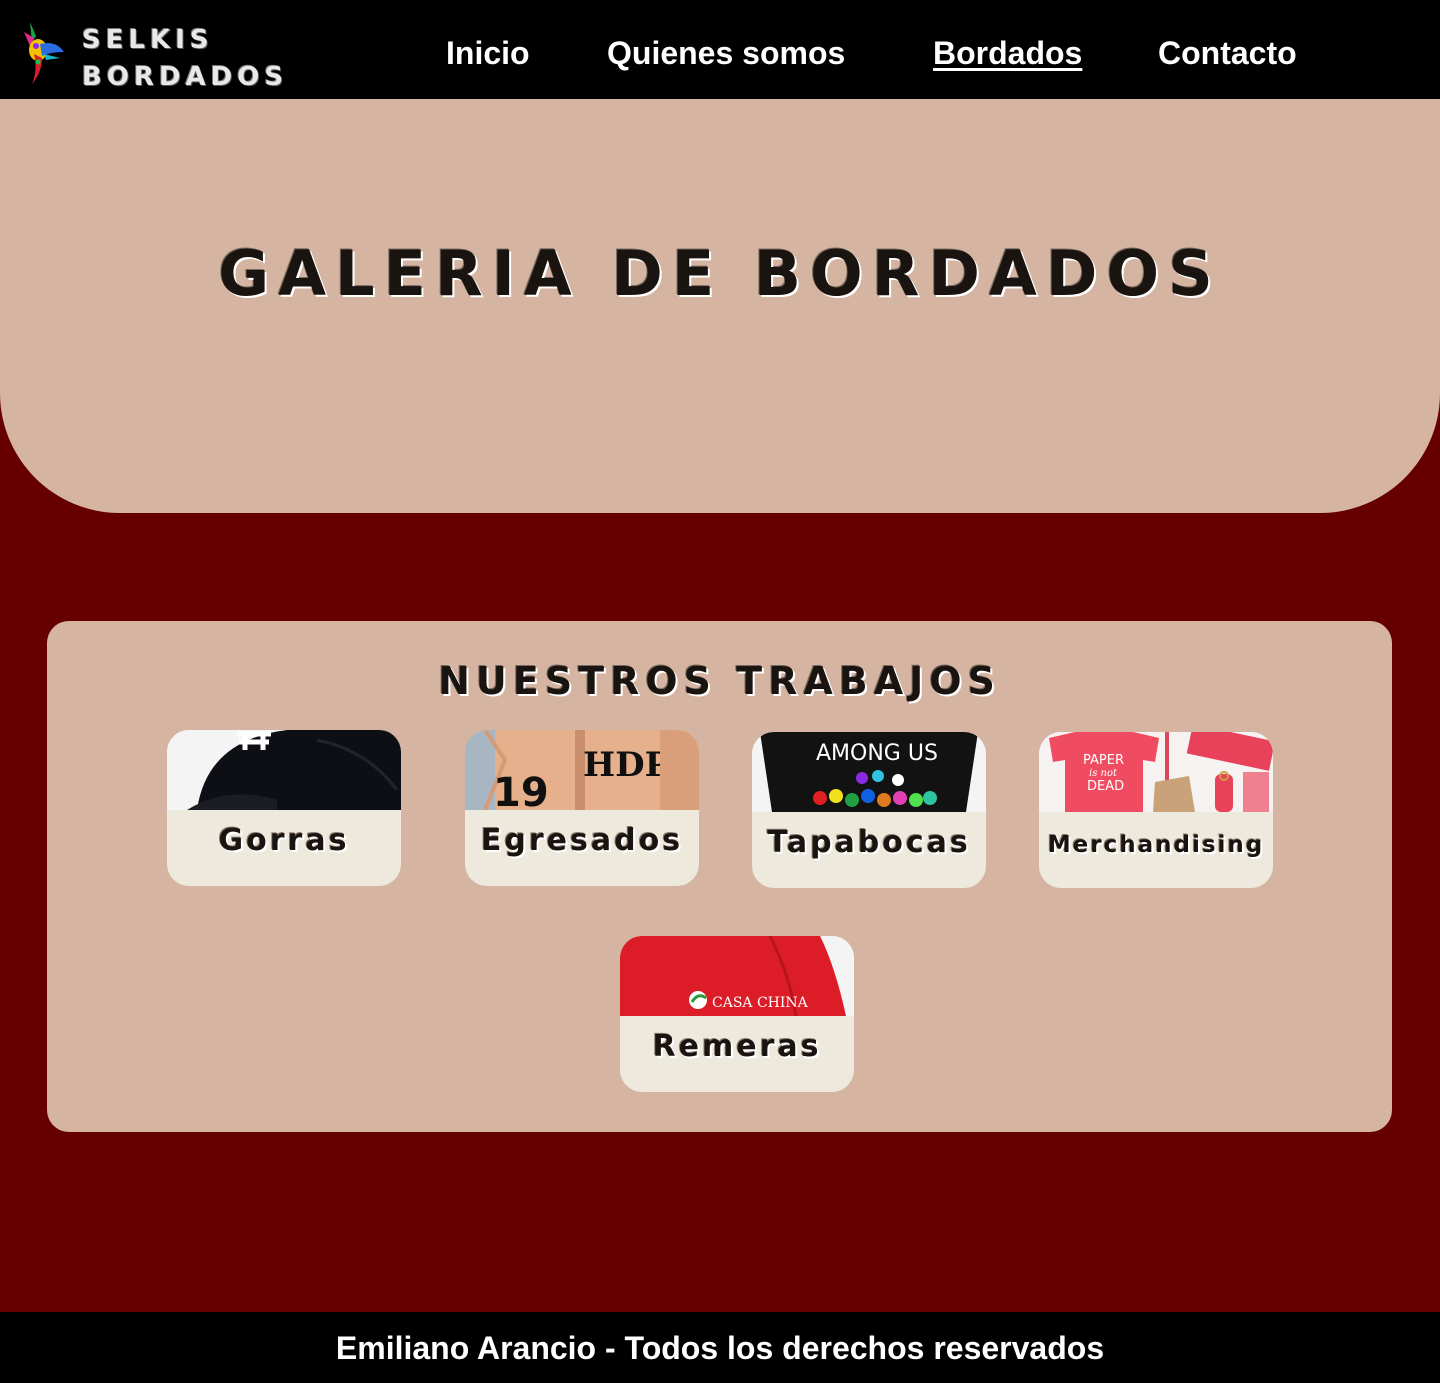  I want to click on nav-link-bordados: Bordados, so click(1007, 53).